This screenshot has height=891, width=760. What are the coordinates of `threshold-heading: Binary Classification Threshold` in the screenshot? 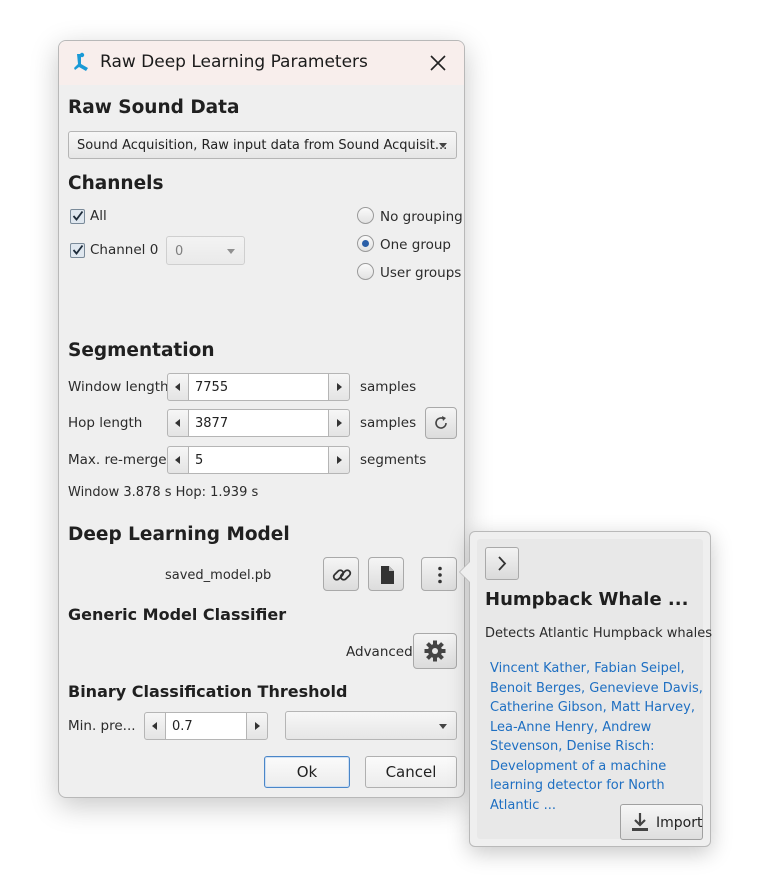 It's located at (208, 691).